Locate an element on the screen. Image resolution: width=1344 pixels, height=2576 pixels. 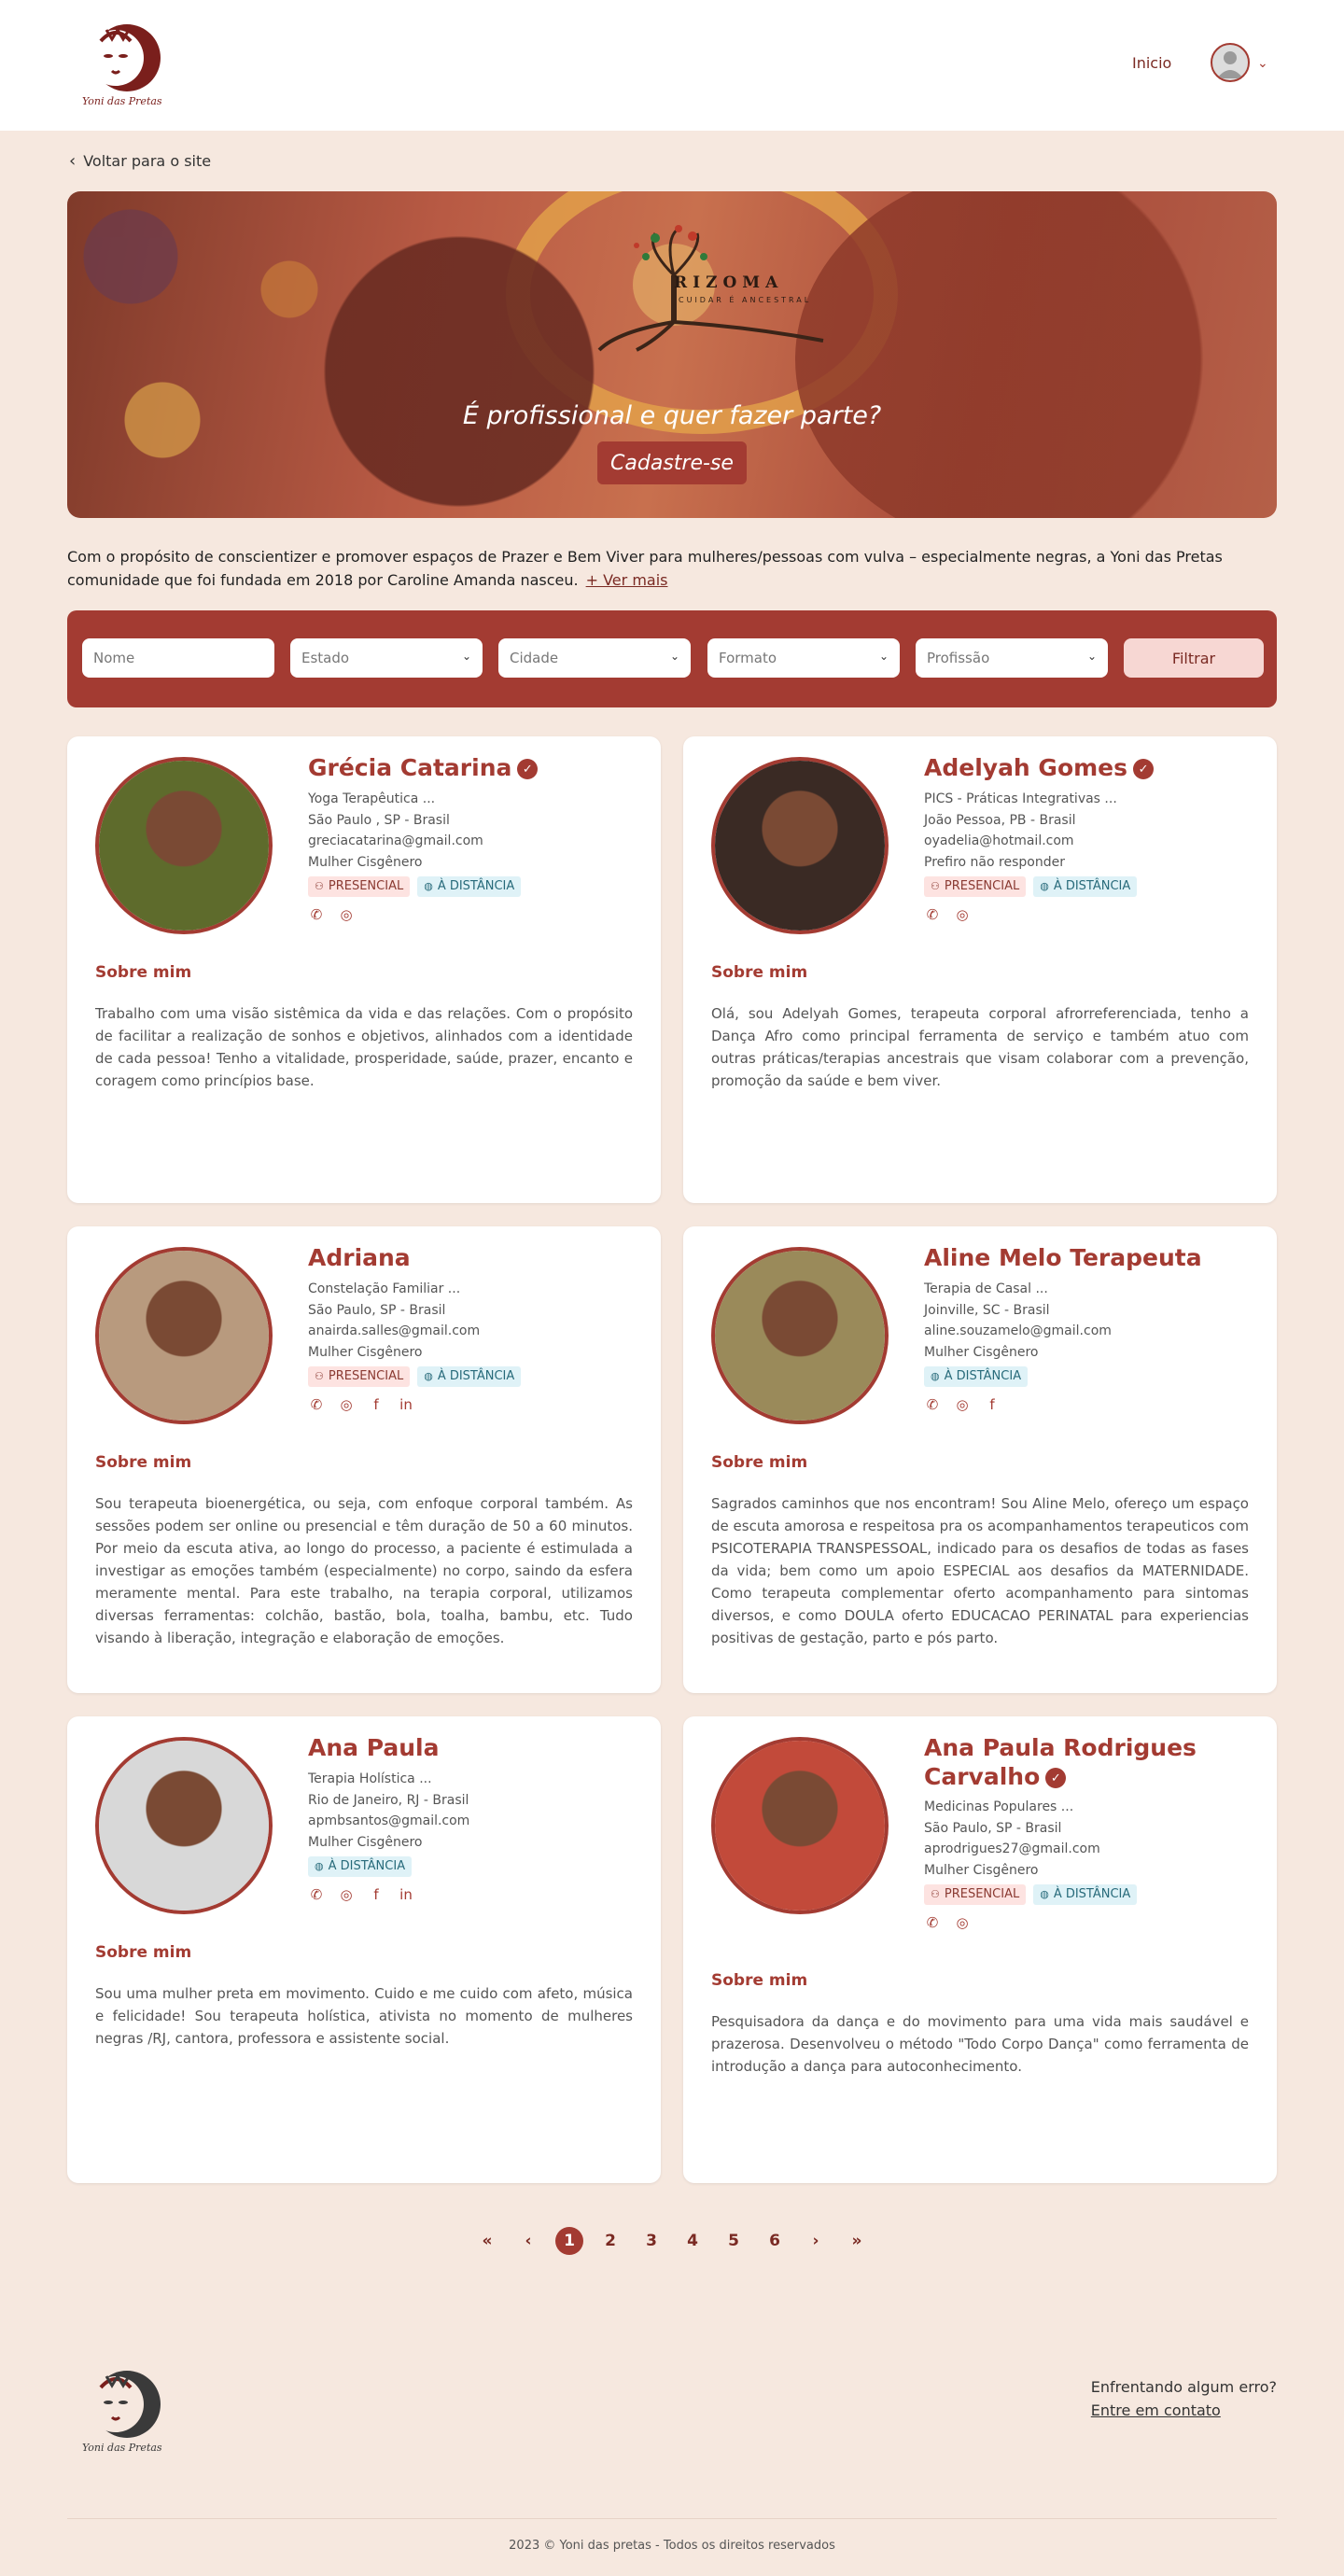
filtrar-button: Filtrar is located at coordinates (1194, 658).